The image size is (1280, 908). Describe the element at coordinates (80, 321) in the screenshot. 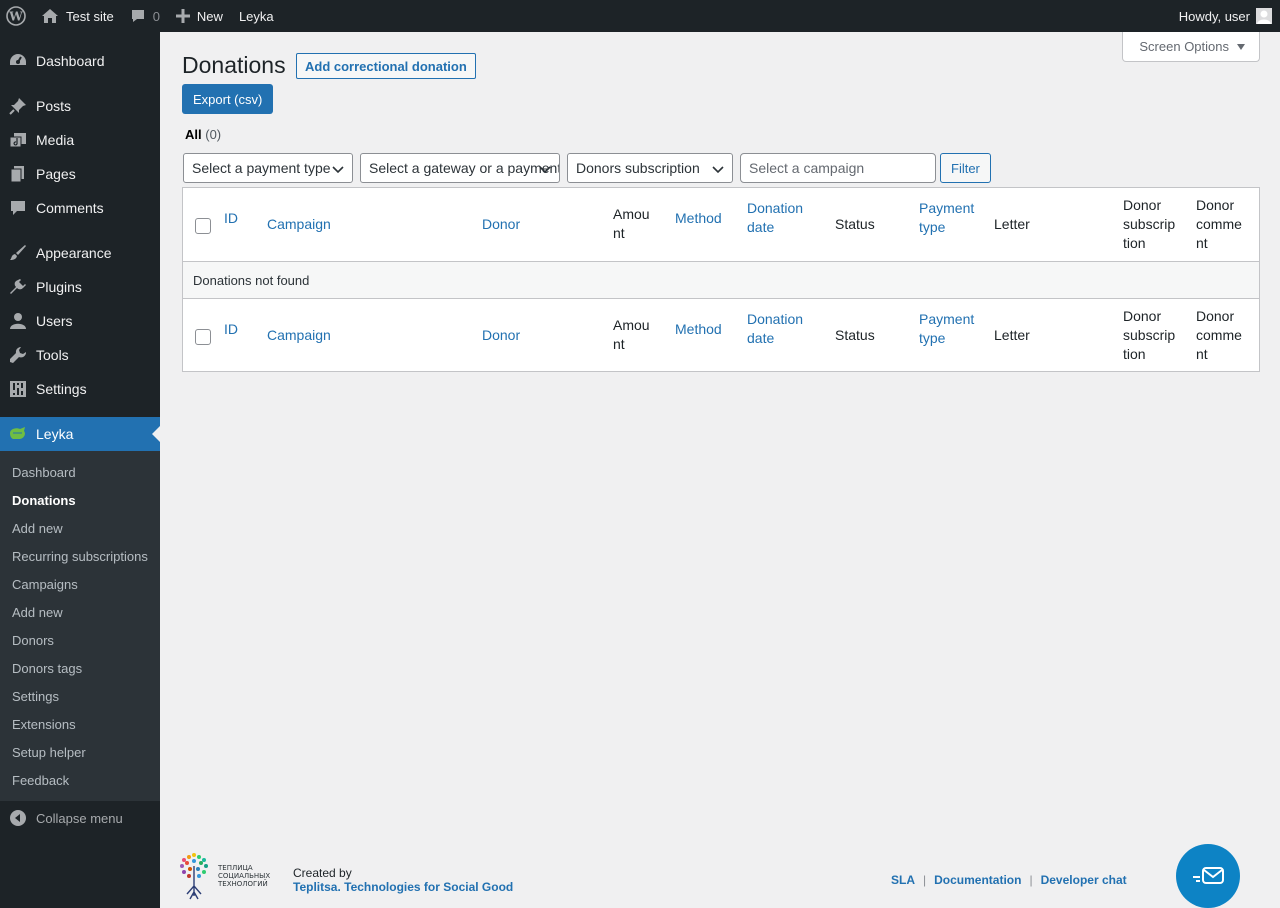

I see `menu-item-users: Users` at that location.